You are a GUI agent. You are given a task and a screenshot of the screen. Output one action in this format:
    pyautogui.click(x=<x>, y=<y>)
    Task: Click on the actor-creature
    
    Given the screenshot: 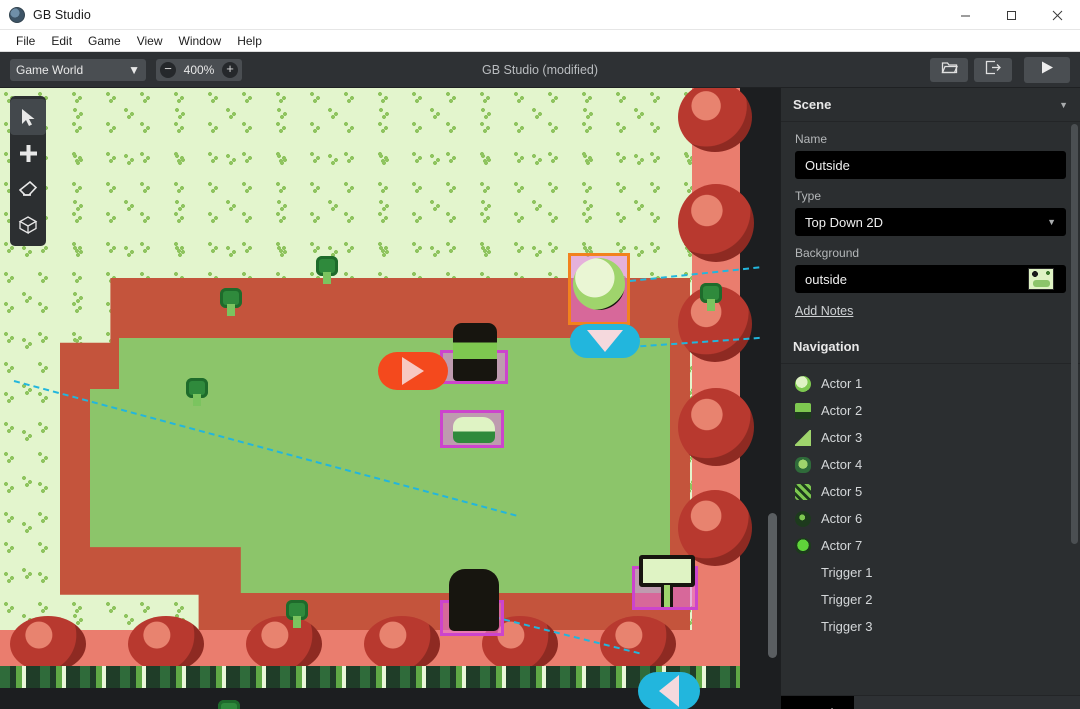 What is the action you would take?
    pyautogui.click(x=472, y=602)
    